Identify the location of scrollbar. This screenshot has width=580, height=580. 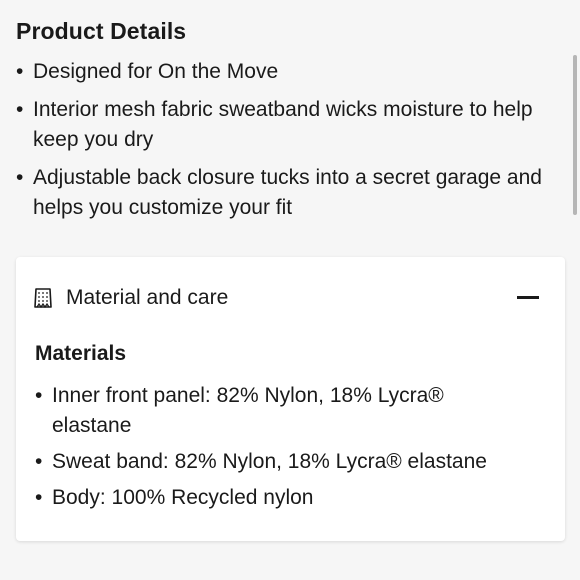
(575, 135).